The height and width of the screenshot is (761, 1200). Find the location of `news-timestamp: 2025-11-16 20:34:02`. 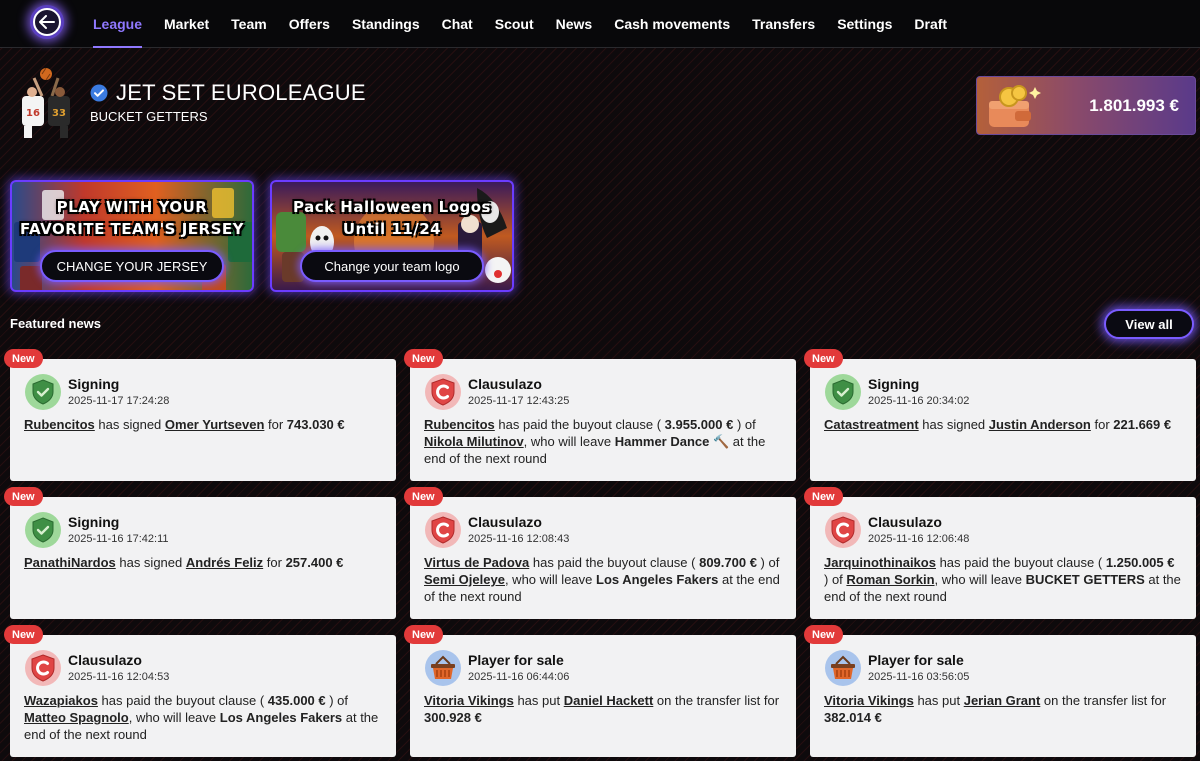

news-timestamp: 2025-11-16 20:34:02 is located at coordinates (919, 401).